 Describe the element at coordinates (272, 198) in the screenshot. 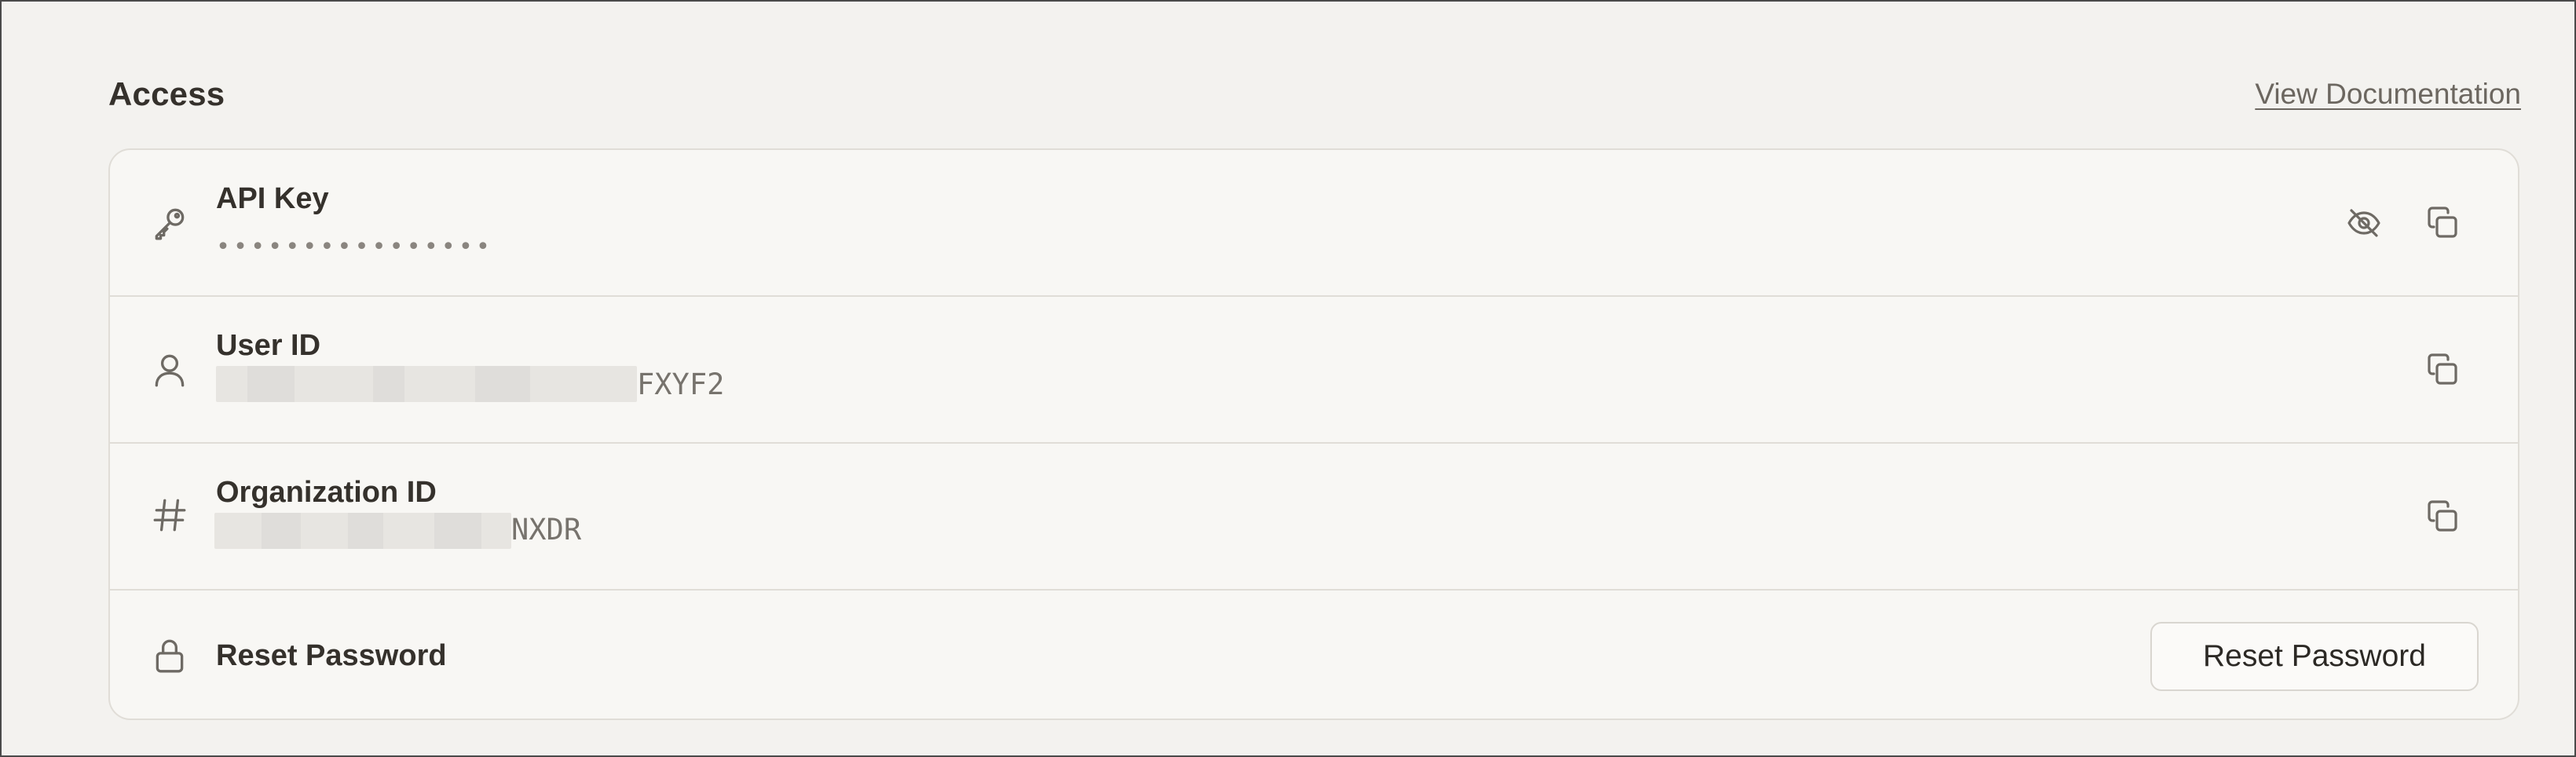

I see `api-key-label: API Key` at that location.